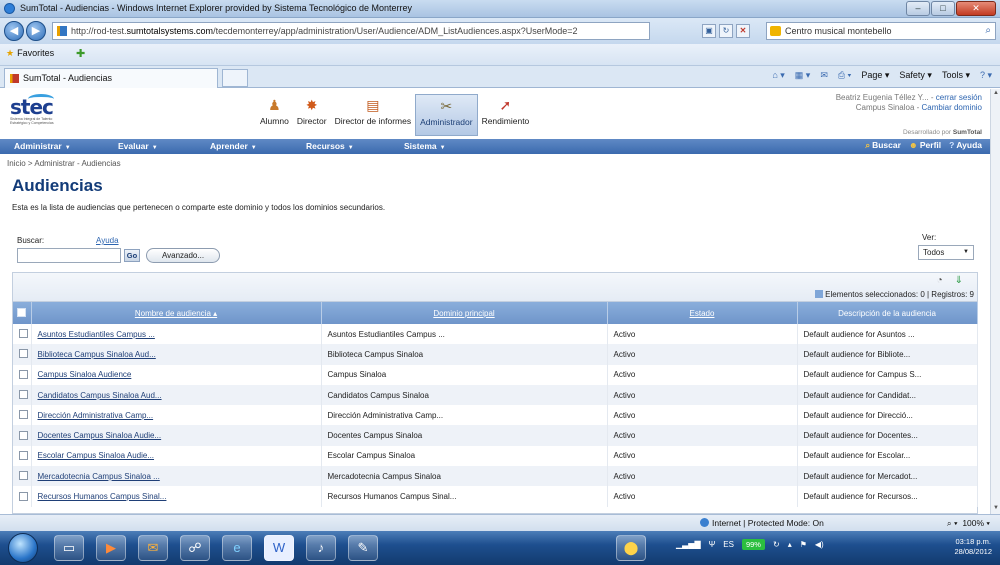 Image resolution: width=1000 pixels, height=565 pixels. What do you see at coordinates (446, 115) in the screenshot?
I see `role-administrador: ✂ Administrador` at bounding box center [446, 115].